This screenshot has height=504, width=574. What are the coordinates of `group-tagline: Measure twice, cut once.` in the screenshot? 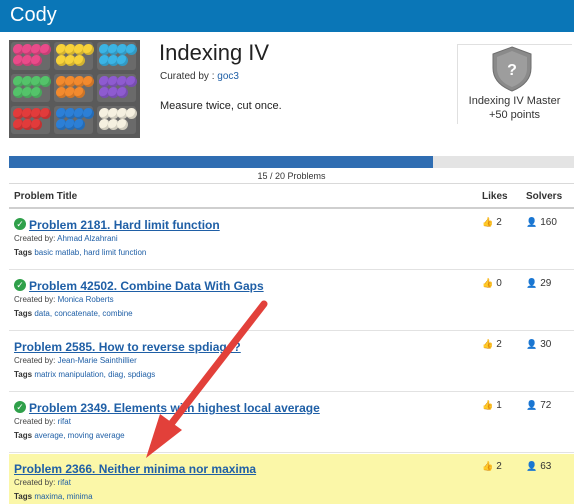 It's located at (221, 106).